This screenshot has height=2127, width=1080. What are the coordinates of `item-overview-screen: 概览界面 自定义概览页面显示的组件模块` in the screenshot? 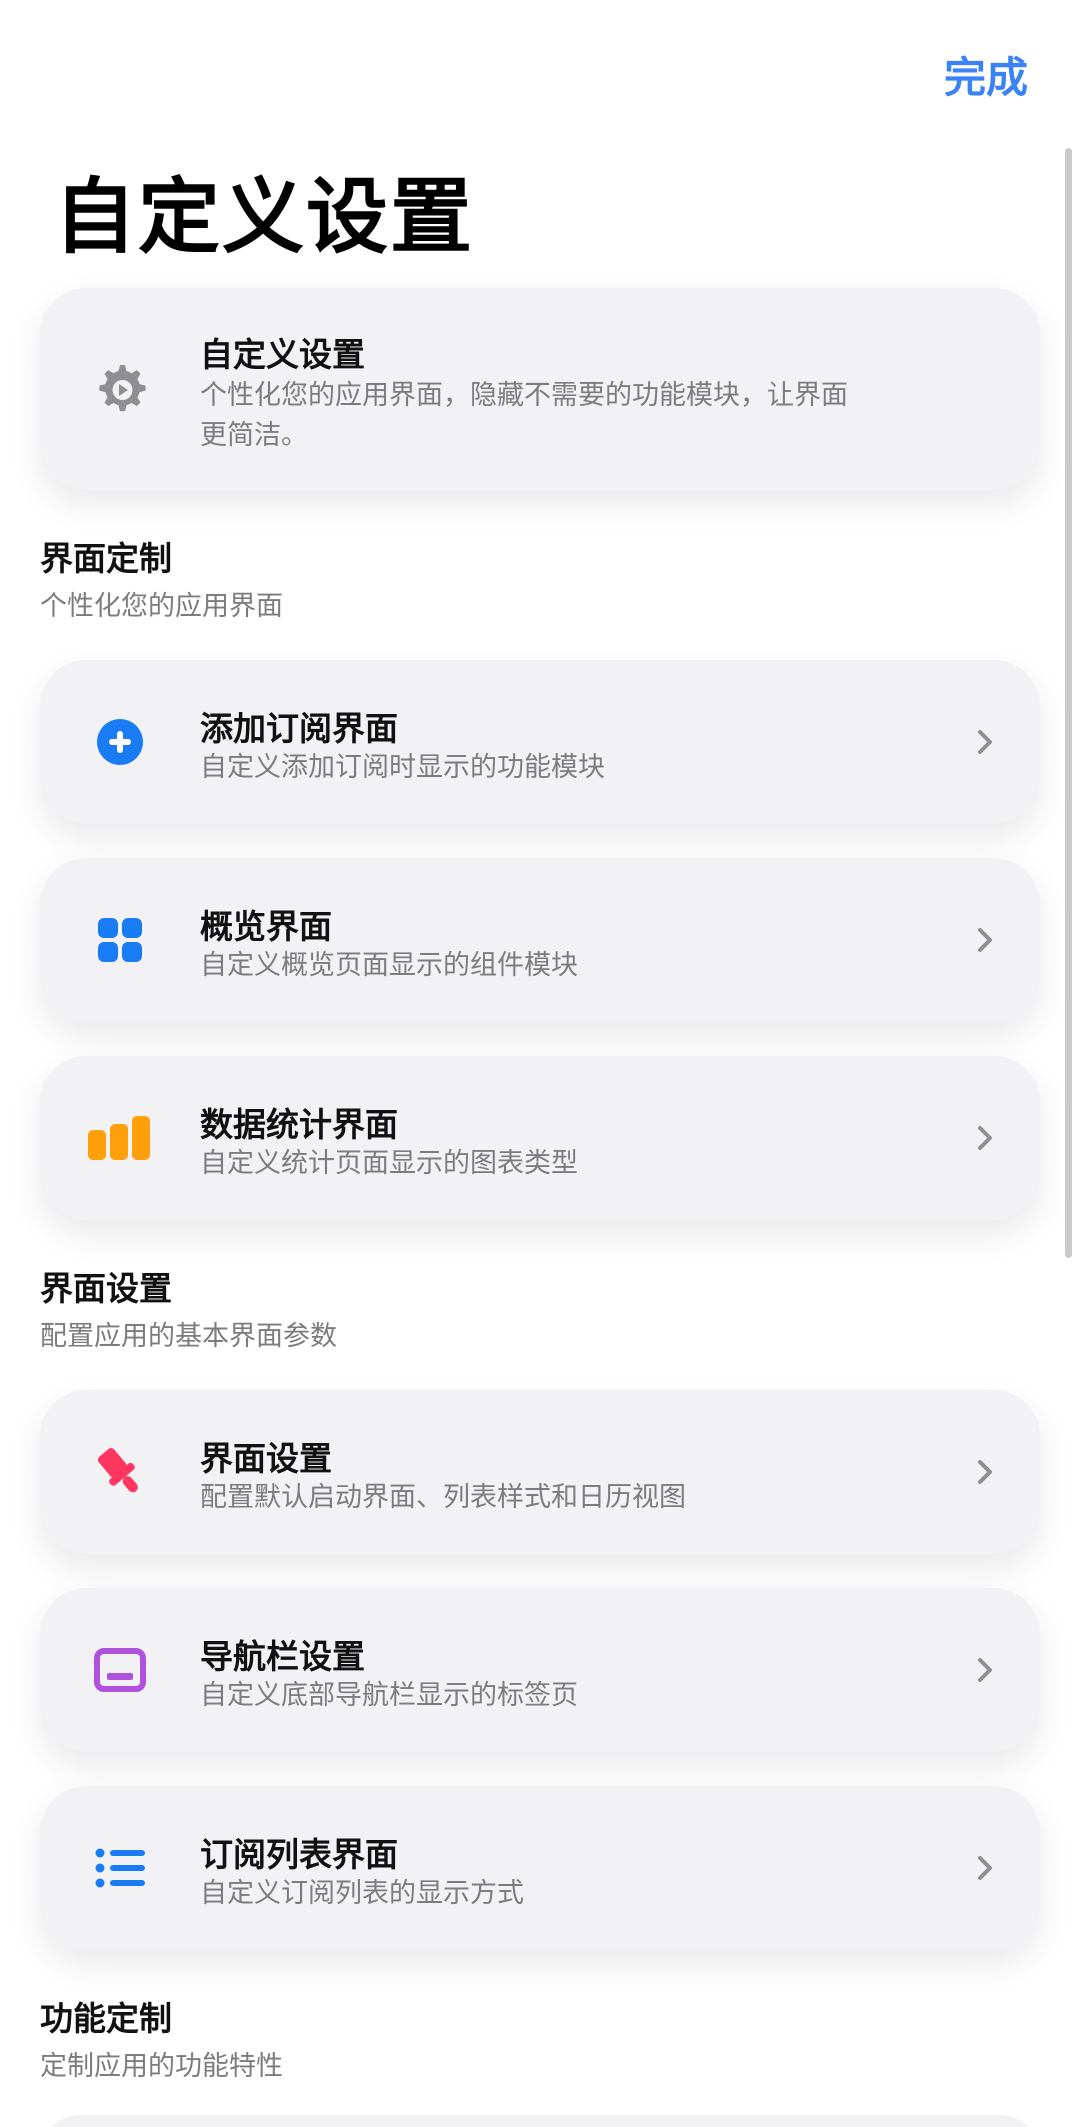 It's located at (540, 940).